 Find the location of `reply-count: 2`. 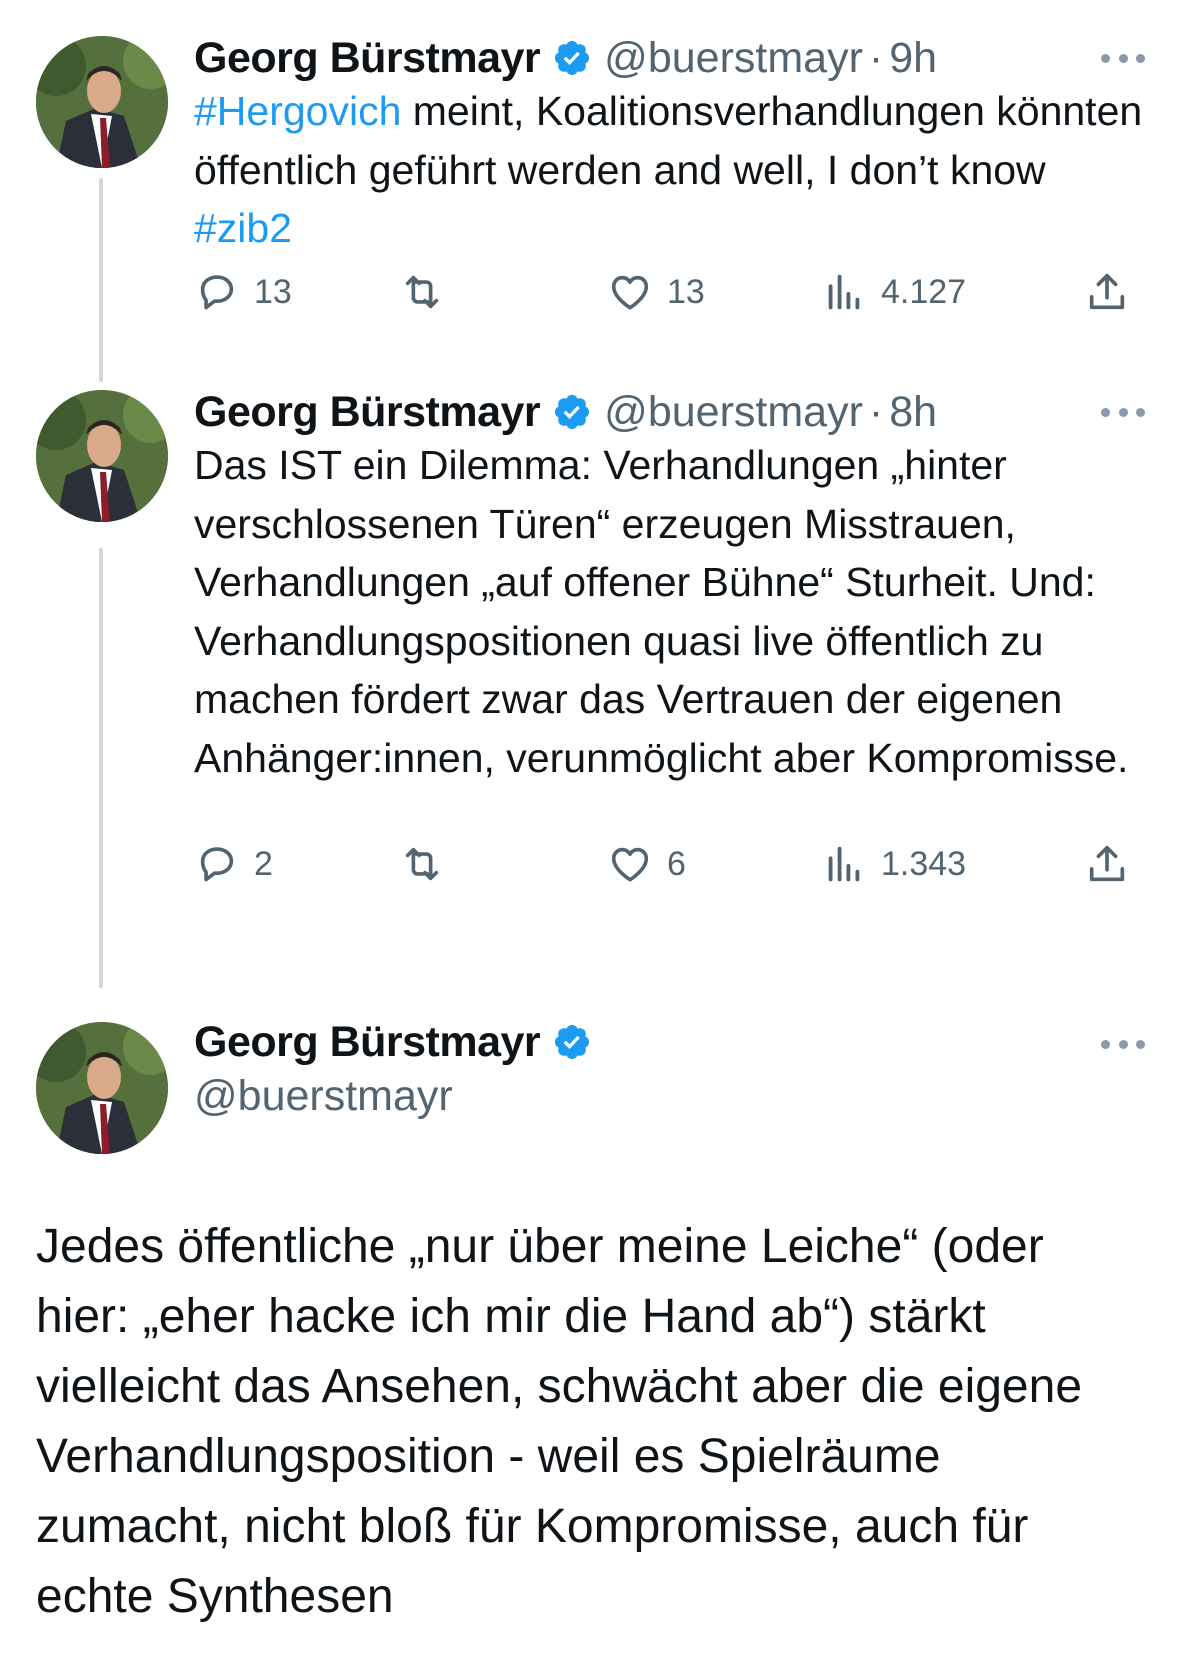

reply-count: 2 is located at coordinates (263, 863).